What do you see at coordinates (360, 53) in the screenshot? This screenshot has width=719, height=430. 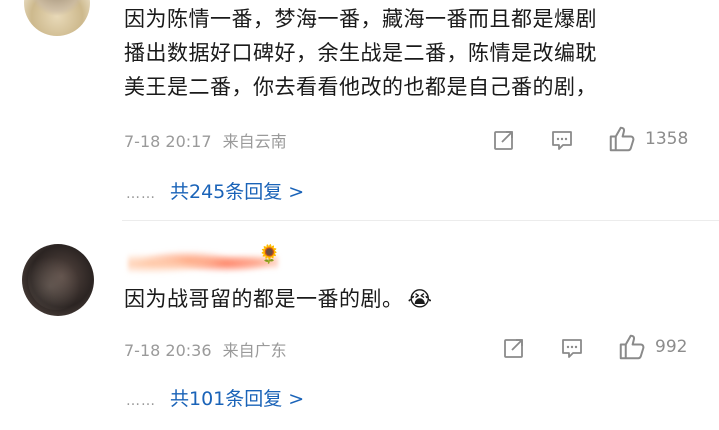 I see `comment-line: 播出数据好口碑好，余生战是二番，陈情是改编耽` at bounding box center [360, 53].